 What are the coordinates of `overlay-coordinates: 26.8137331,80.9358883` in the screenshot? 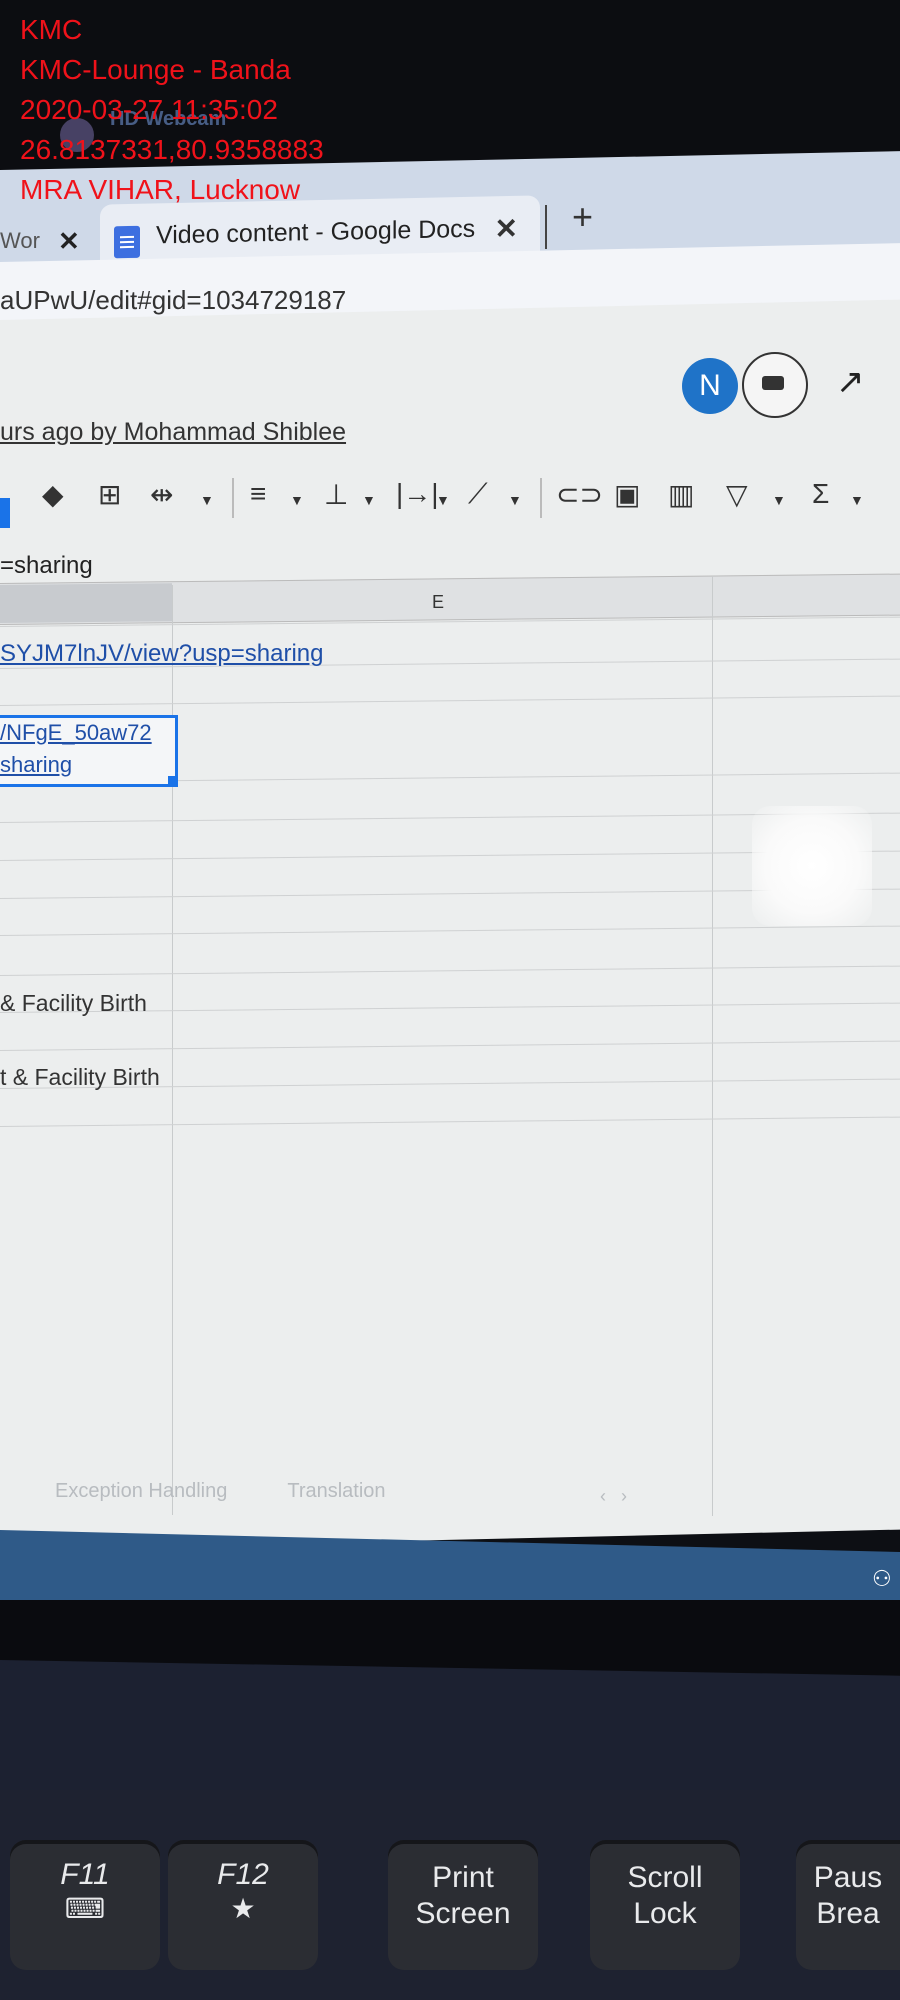 It's located at (172, 149).